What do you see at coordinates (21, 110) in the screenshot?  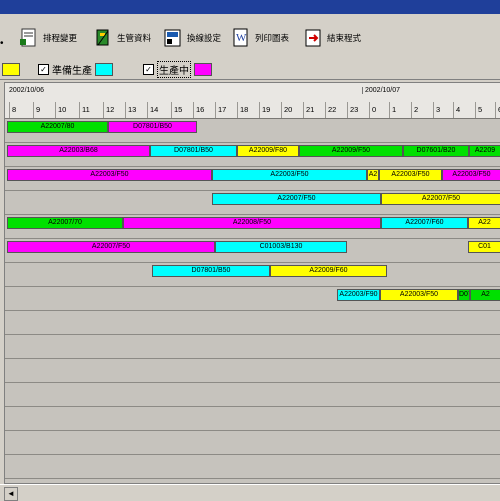 I see `hour-tick-label: 8` at bounding box center [21, 110].